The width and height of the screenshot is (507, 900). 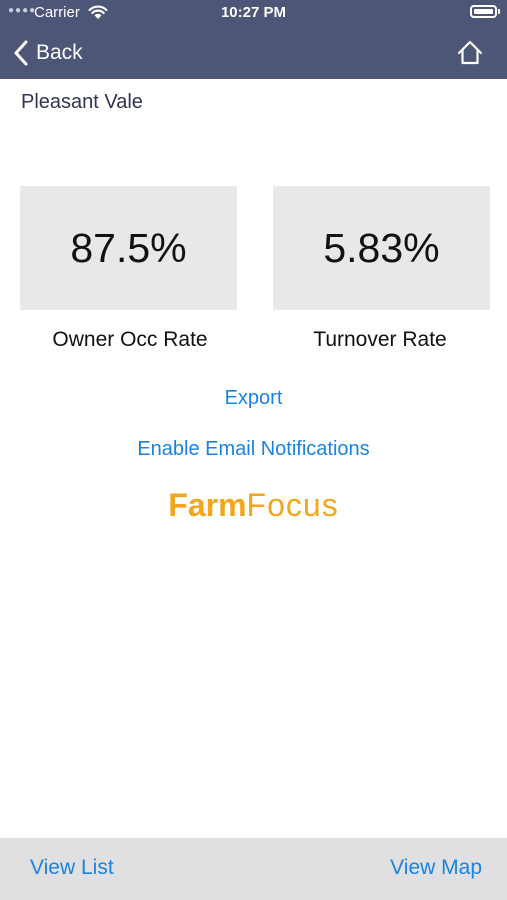 I want to click on enable-email-notifications-link: Enable Email Notifications, so click(x=253, y=449).